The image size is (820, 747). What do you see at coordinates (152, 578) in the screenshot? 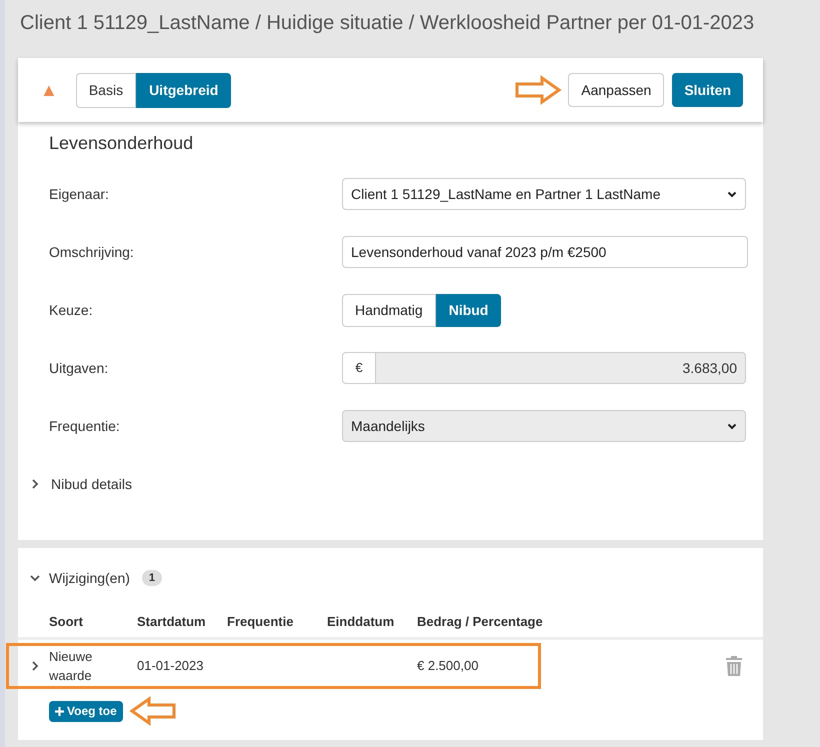
I see `count-badge: 1` at bounding box center [152, 578].